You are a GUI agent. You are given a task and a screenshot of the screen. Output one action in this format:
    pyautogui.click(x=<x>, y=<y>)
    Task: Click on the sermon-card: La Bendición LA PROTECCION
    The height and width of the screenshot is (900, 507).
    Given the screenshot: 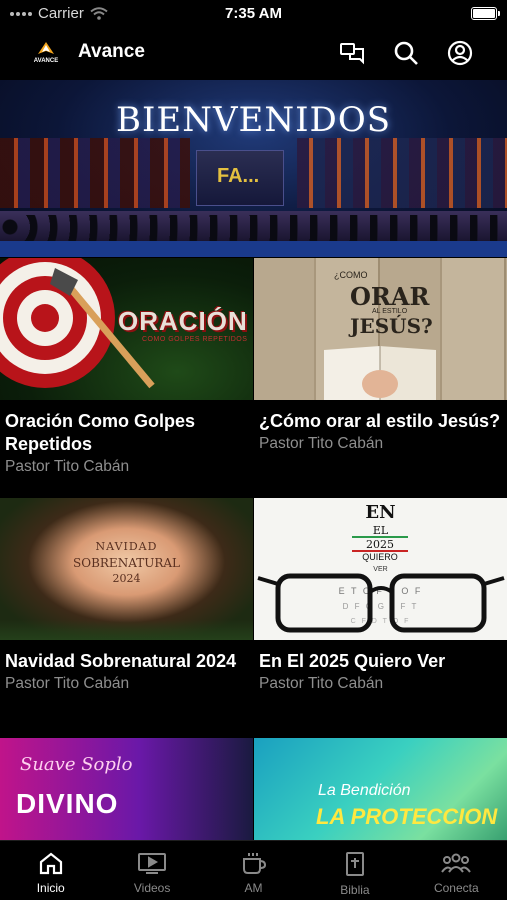 What is the action you would take?
    pyautogui.click(x=380, y=789)
    